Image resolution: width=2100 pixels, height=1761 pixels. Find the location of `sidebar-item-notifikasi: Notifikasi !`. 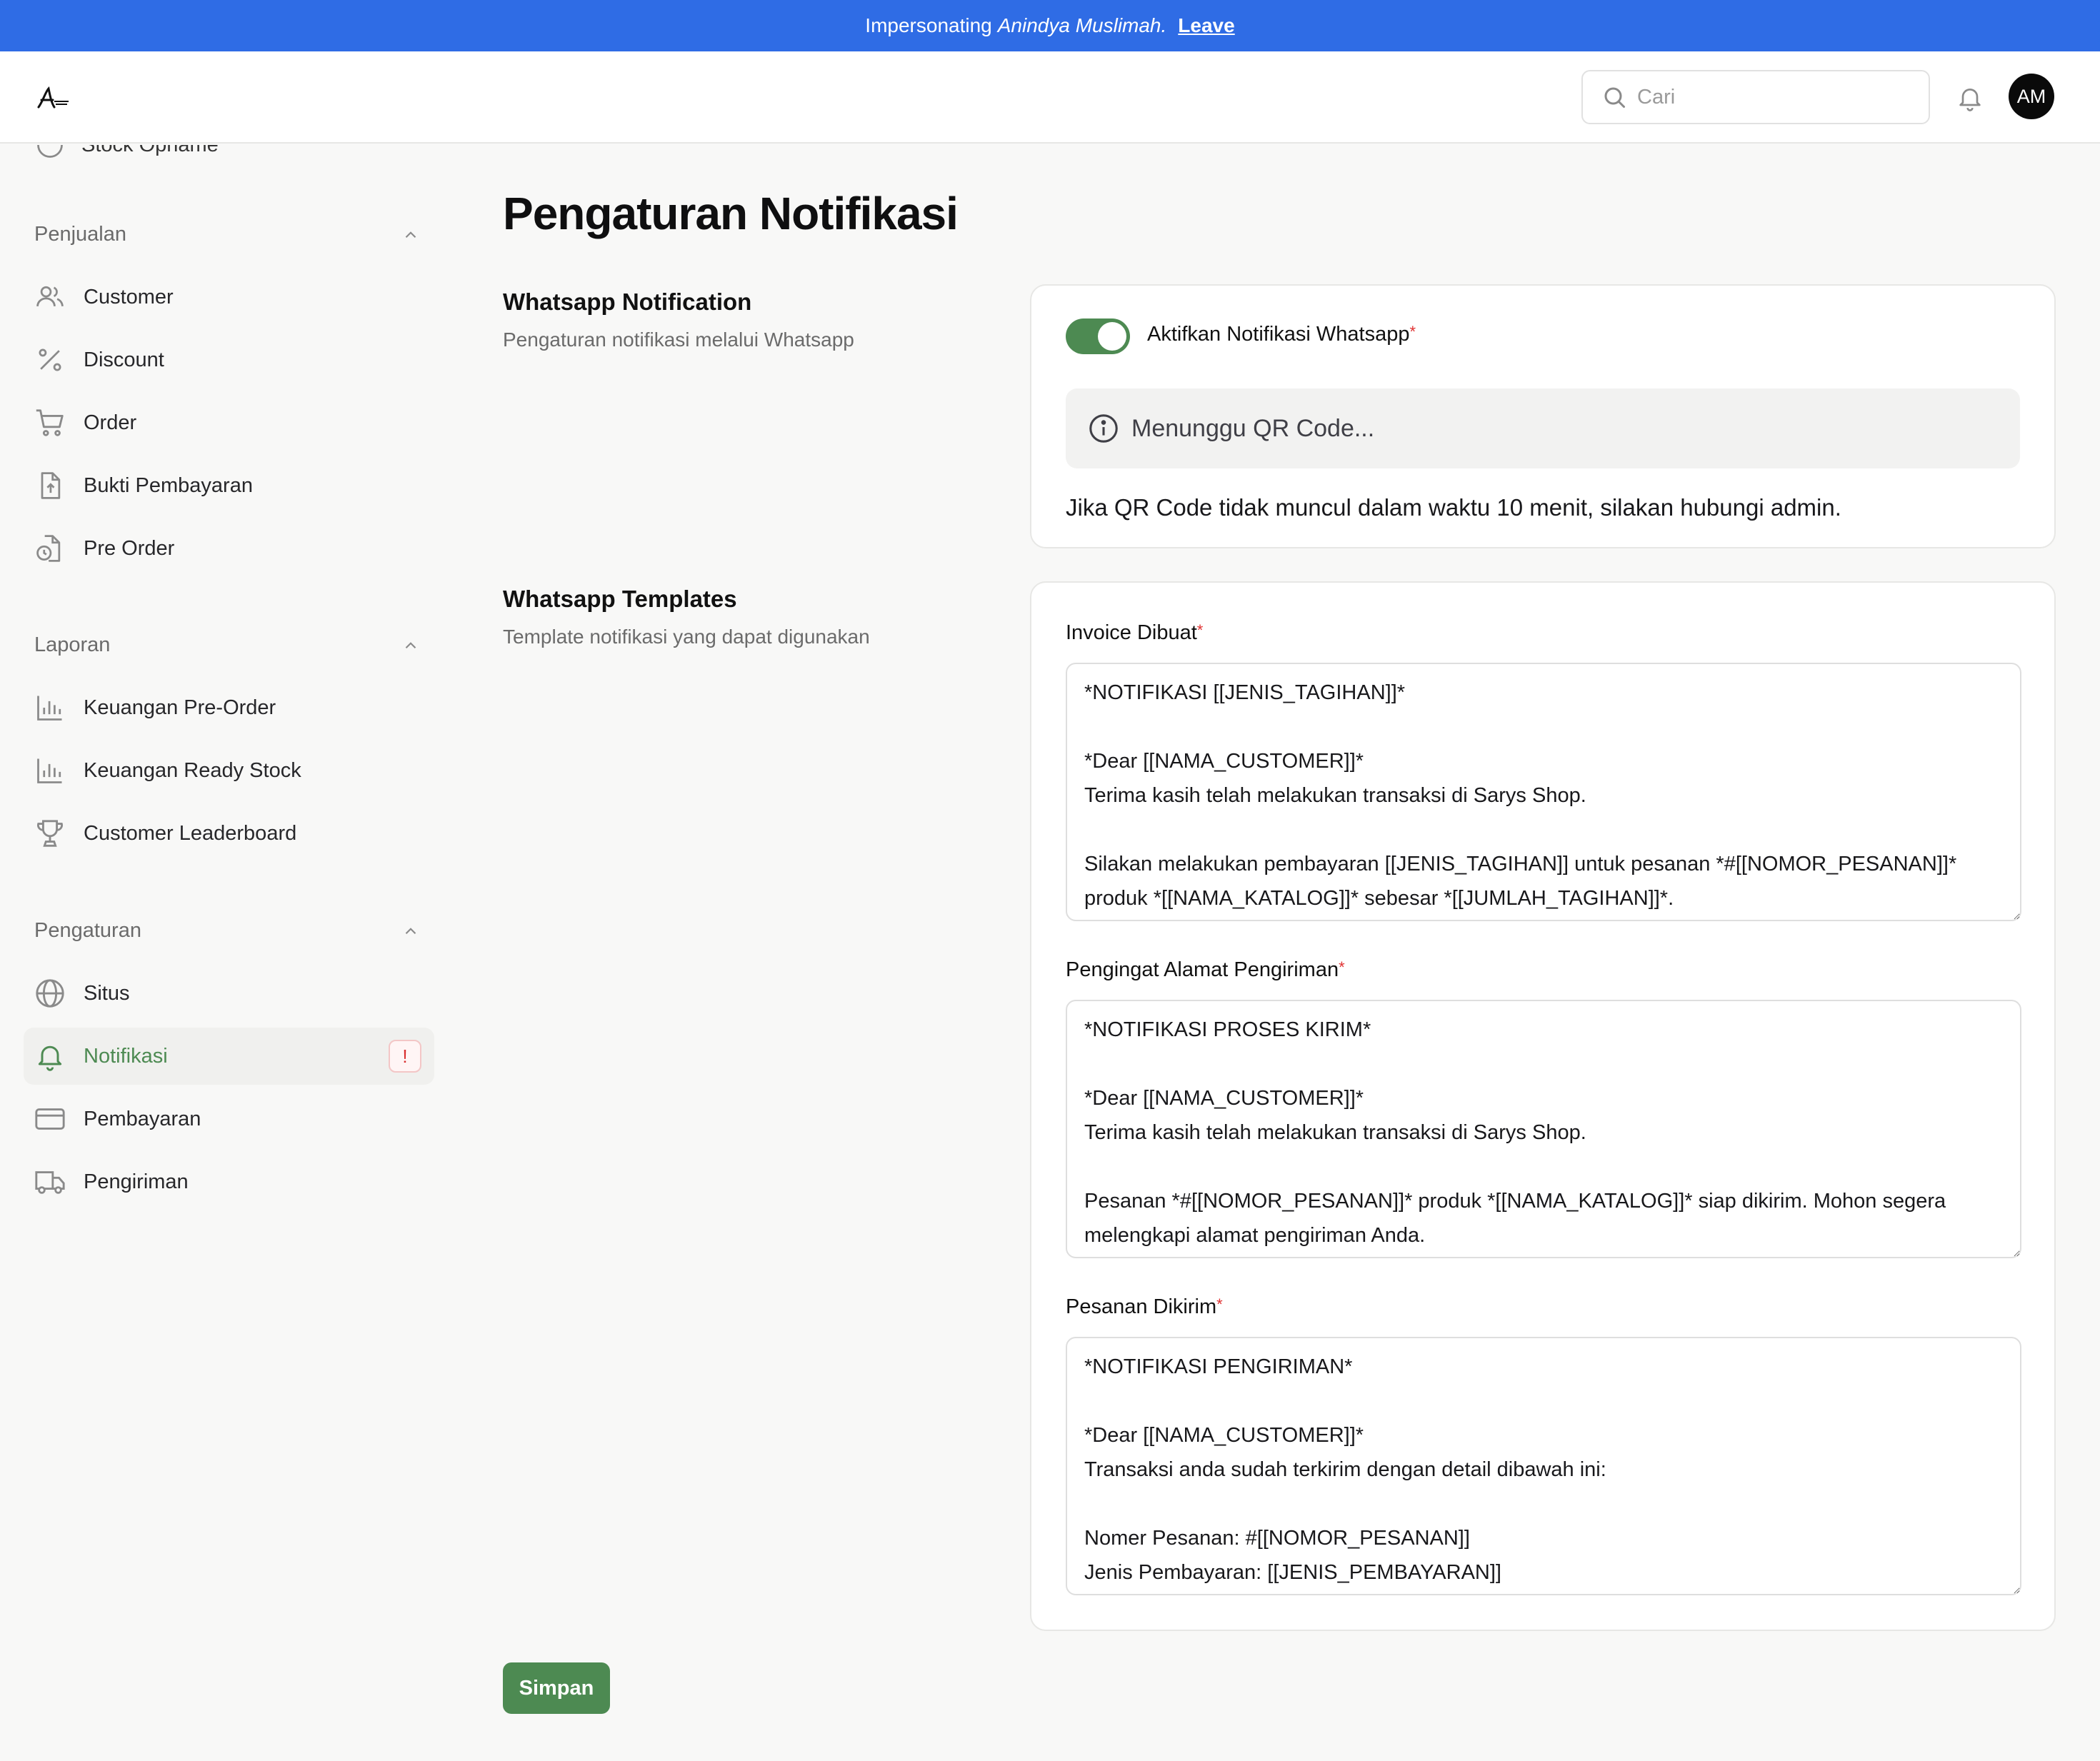

sidebar-item-notifikasi: Notifikasi ! is located at coordinates (229, 1056).